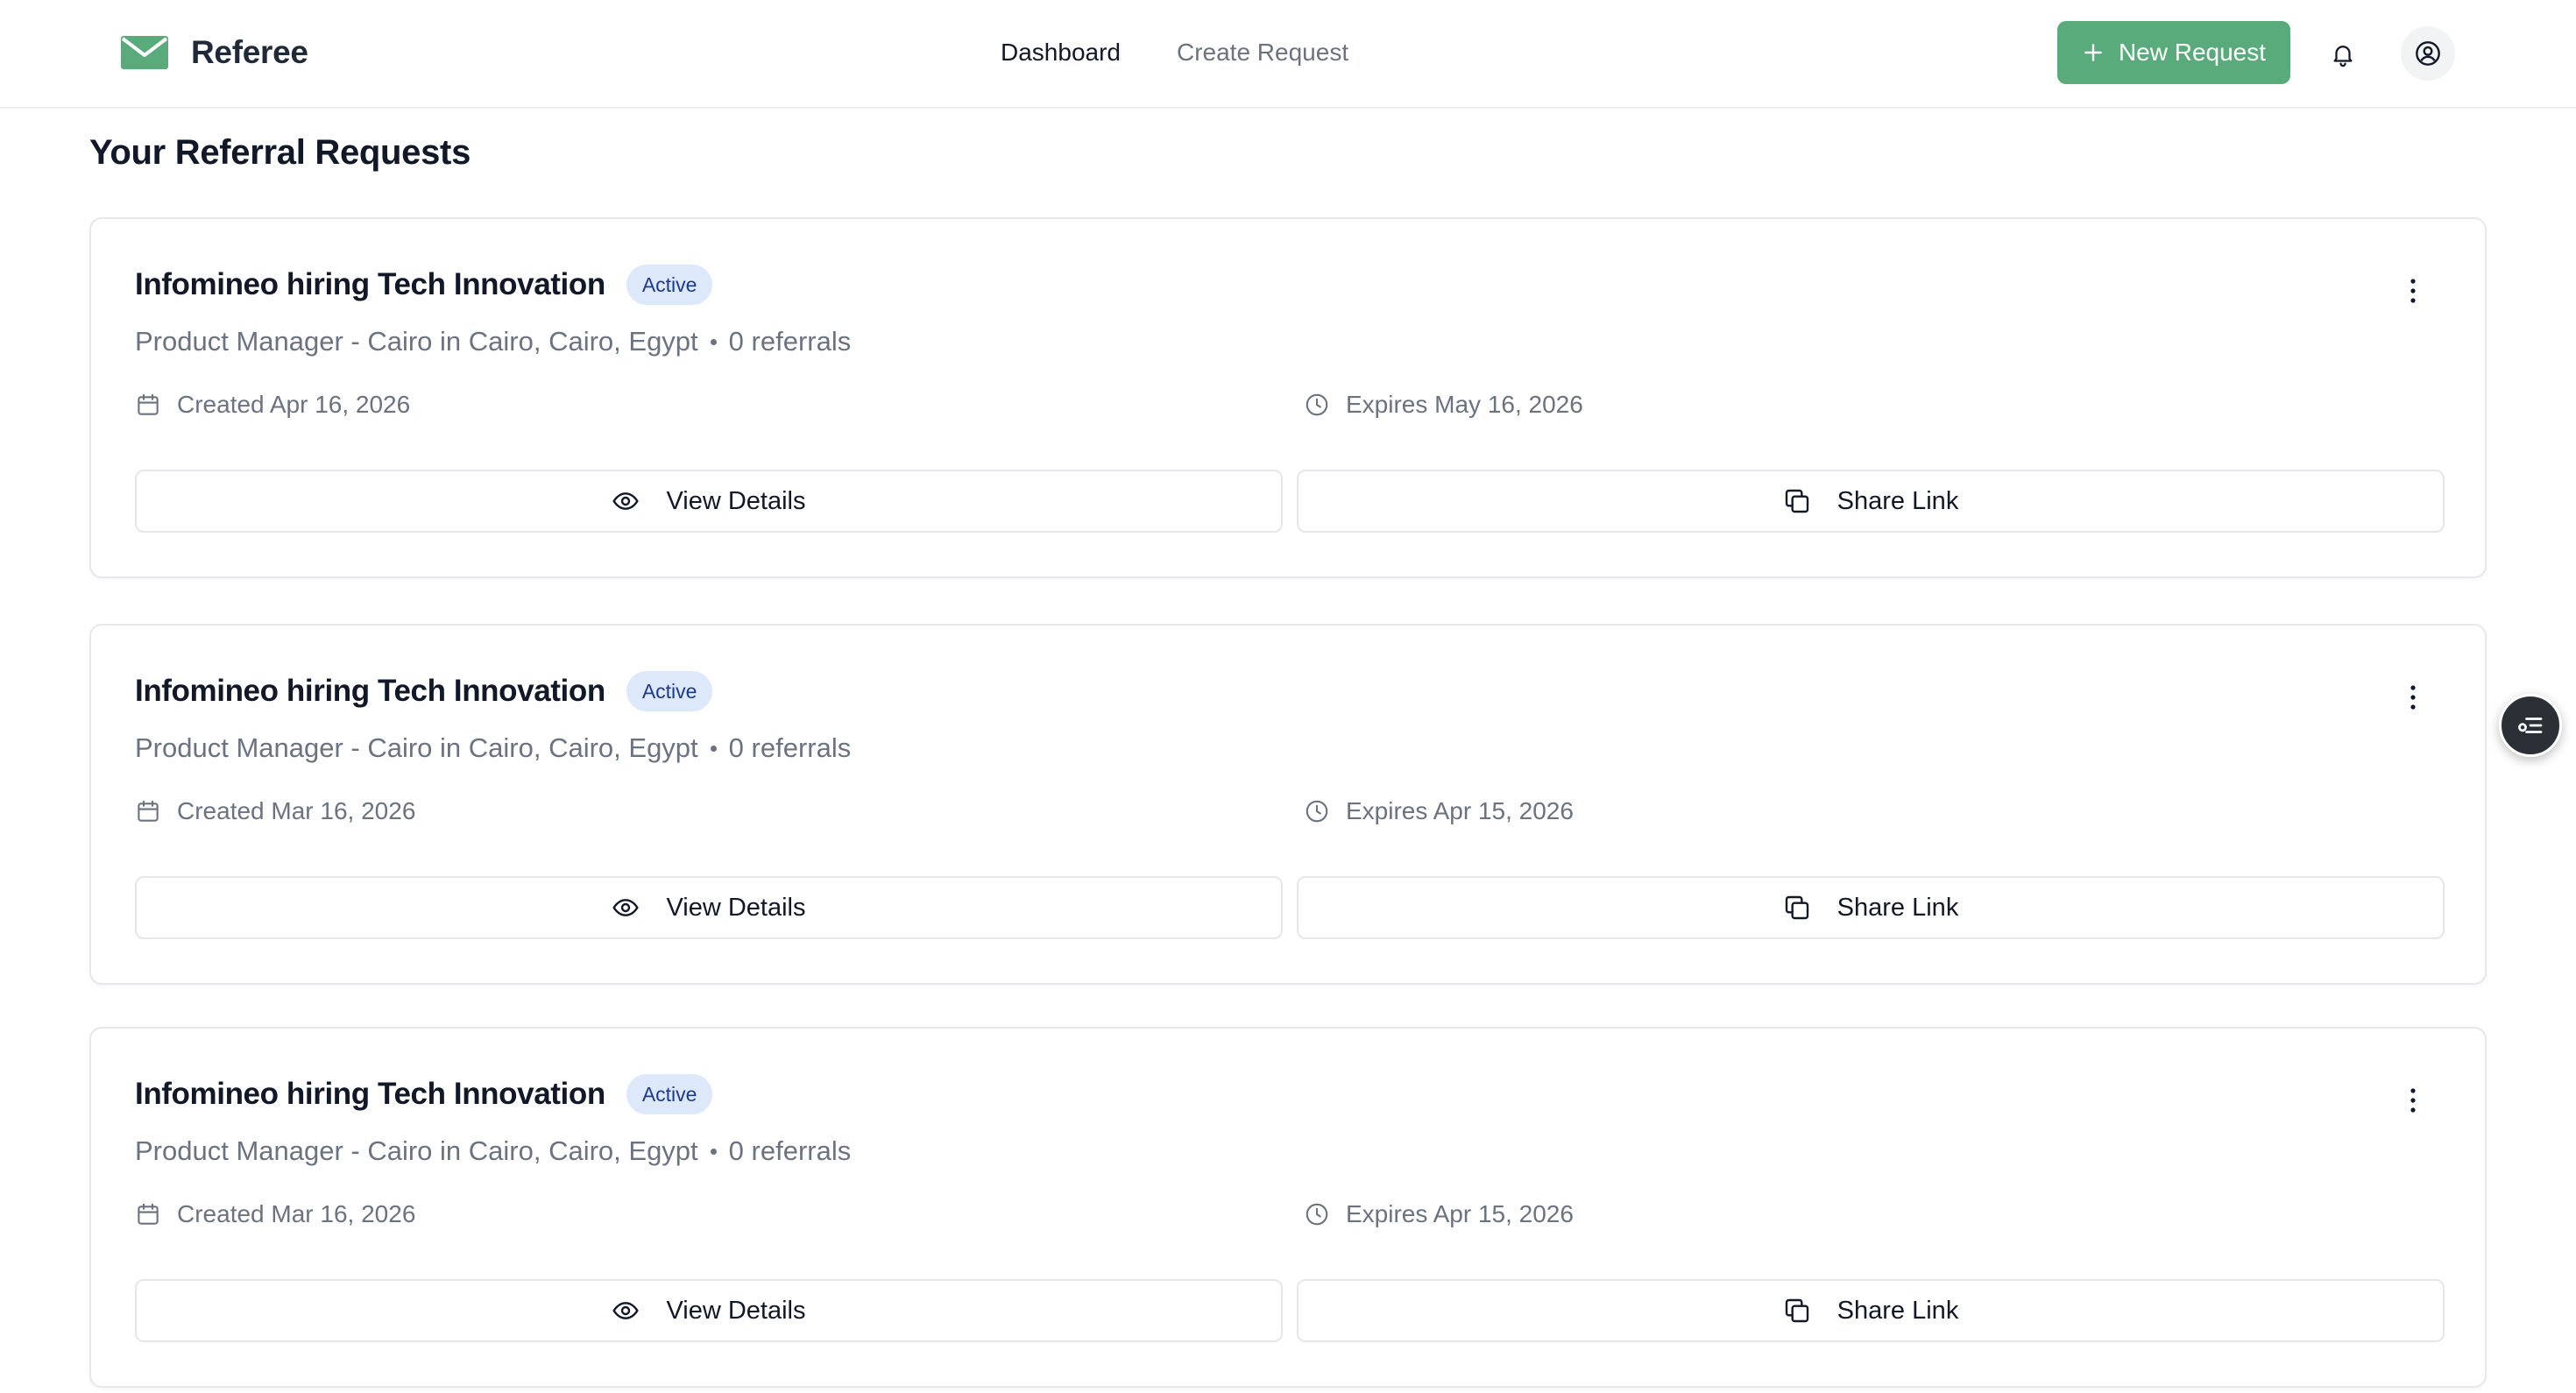  I want to click on envelope-icon, so click(144, 53).